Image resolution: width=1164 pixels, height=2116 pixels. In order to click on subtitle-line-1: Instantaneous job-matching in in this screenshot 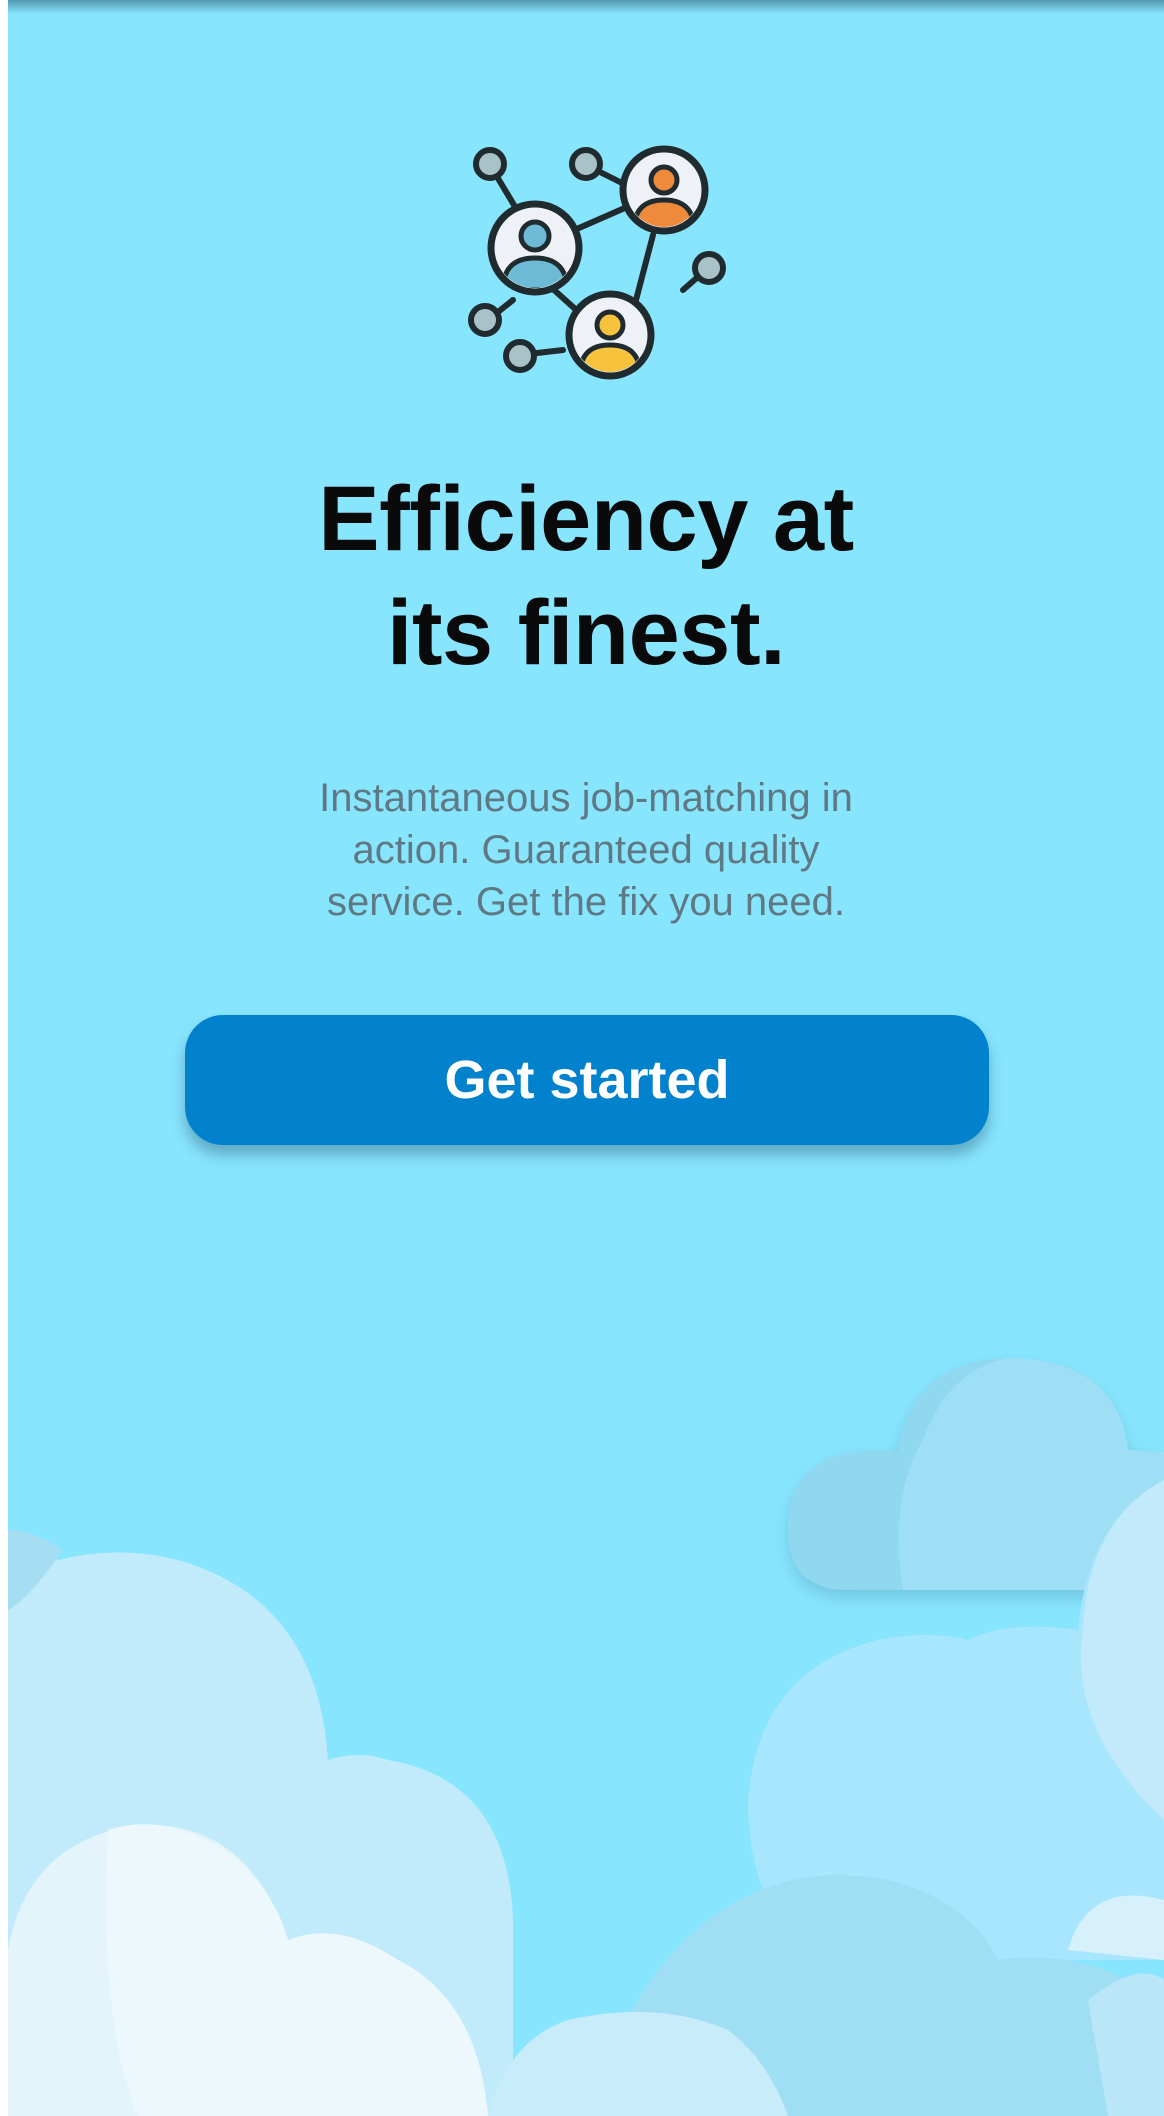, I will do `click(586, 798)`.